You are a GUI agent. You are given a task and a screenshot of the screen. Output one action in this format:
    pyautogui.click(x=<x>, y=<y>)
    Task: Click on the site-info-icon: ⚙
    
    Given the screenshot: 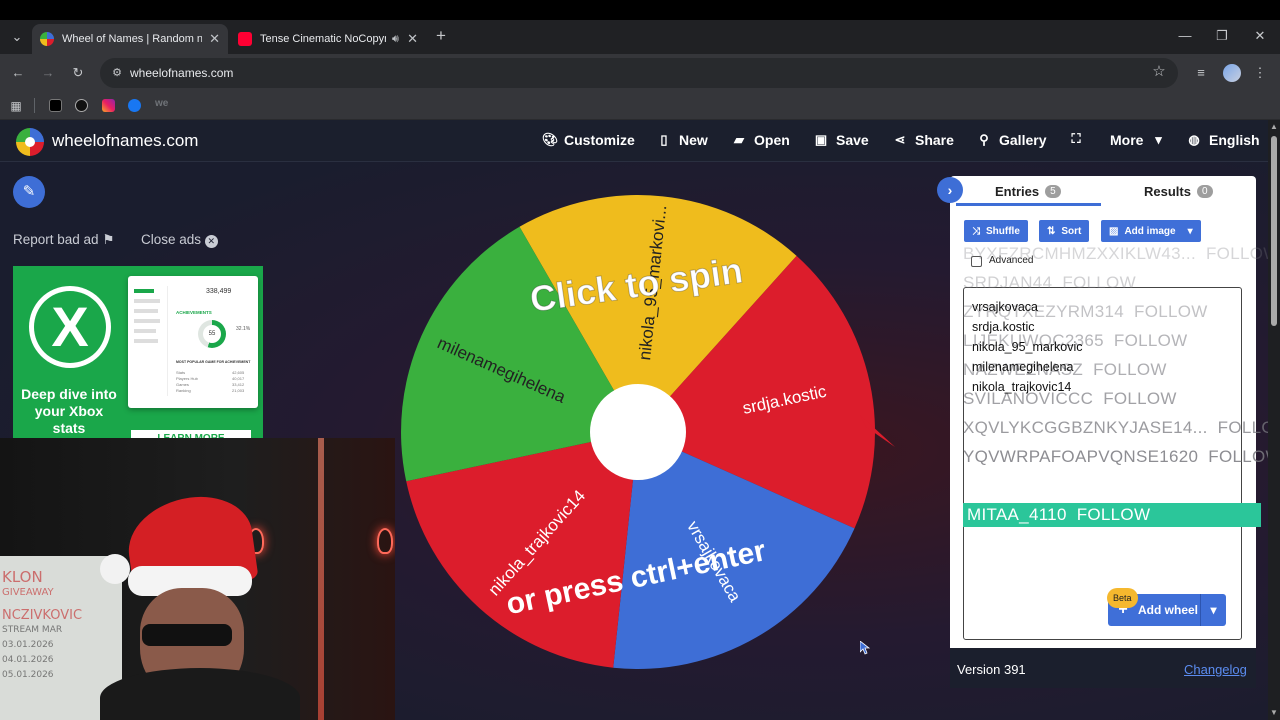 What is the action you would take?
    pyautogui.click(x=117, y=73)
    